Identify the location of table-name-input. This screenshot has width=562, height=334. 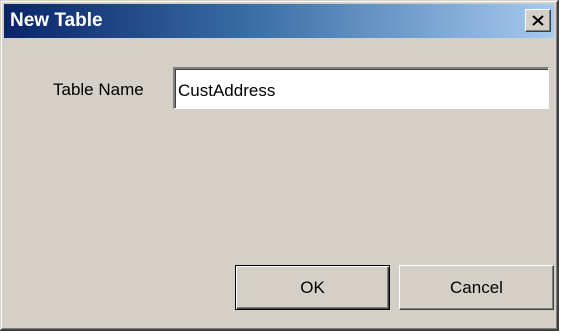
(361, 88).